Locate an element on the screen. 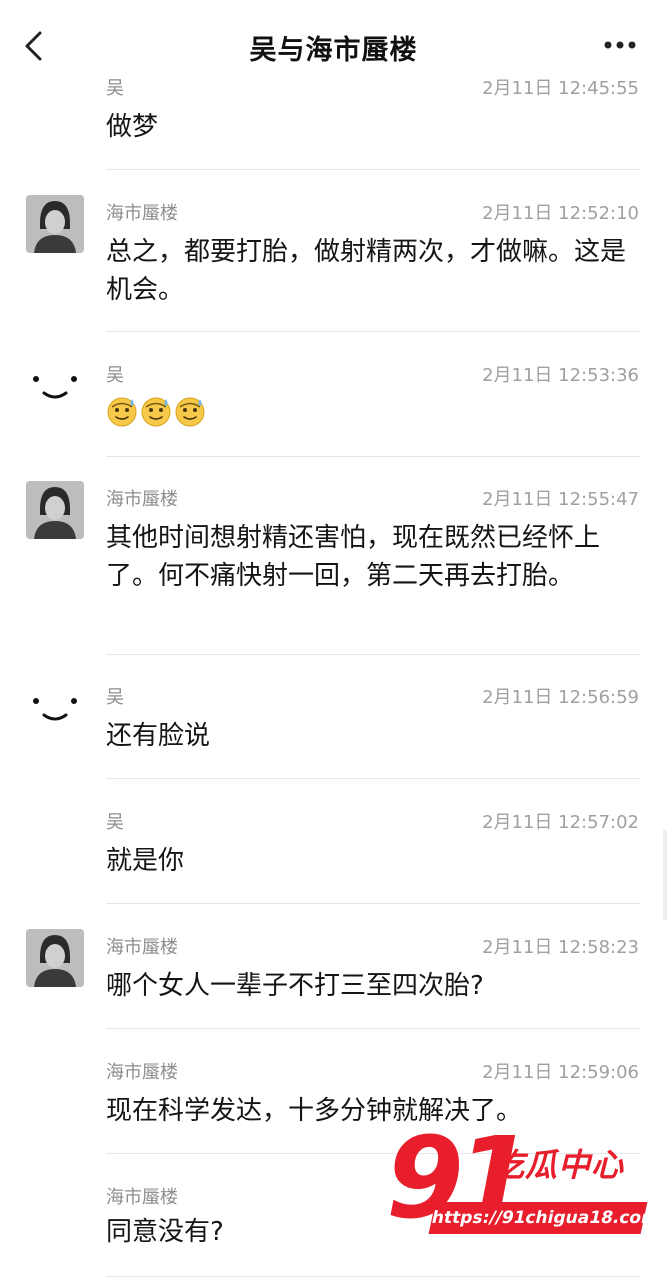  message-text: 其他时间想射精还害怕，现在既然已经怀上了。何不痛快射一回，第二天再去打胎。 is located at coordinates (353, 557).